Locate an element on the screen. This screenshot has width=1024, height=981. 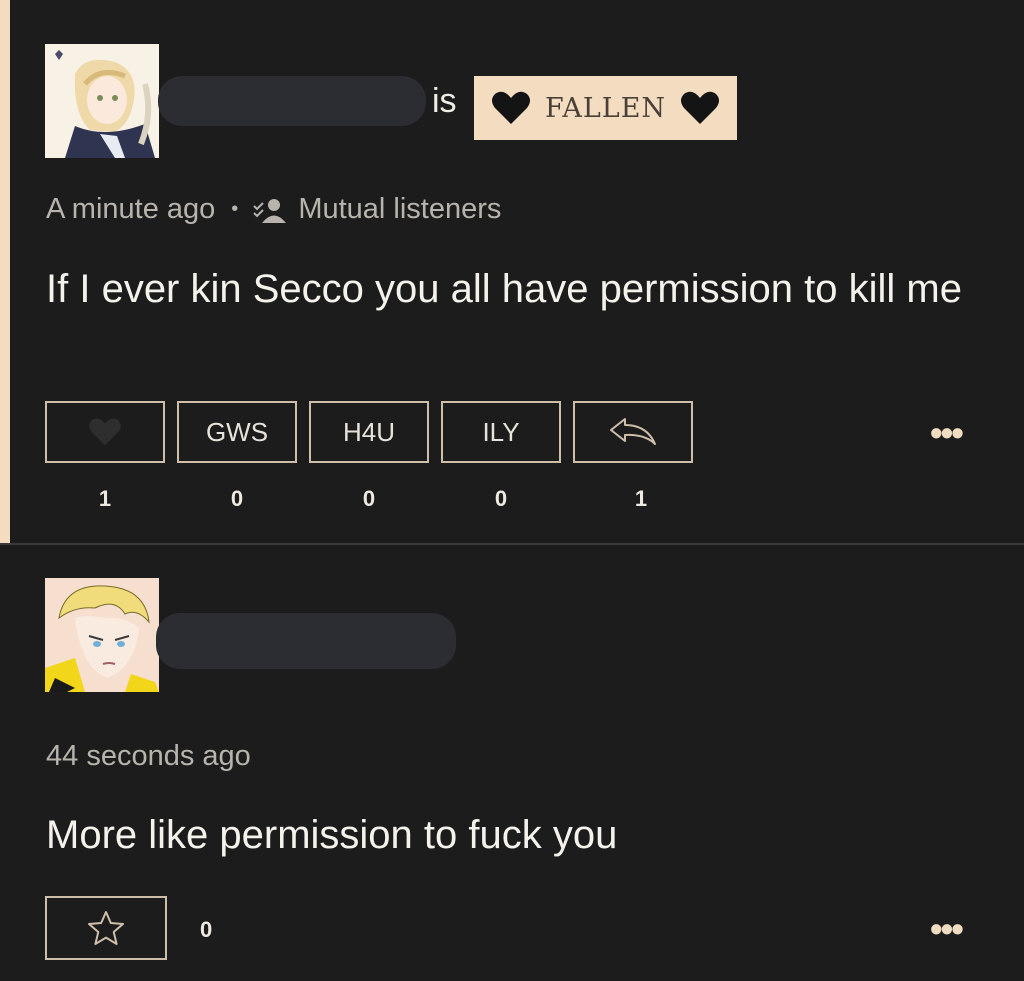
avatar is located at coordinates (102, 101).